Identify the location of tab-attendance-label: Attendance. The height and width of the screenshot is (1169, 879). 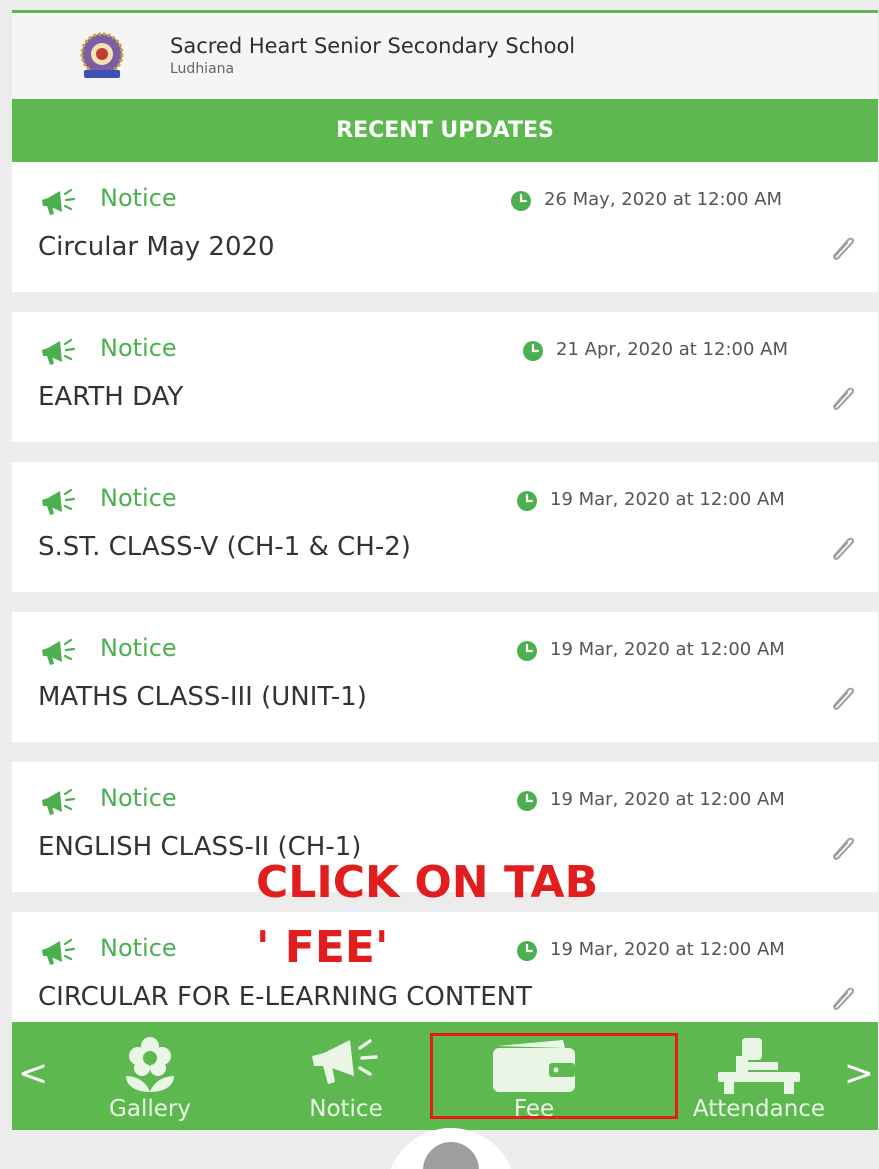
(759, 1109).